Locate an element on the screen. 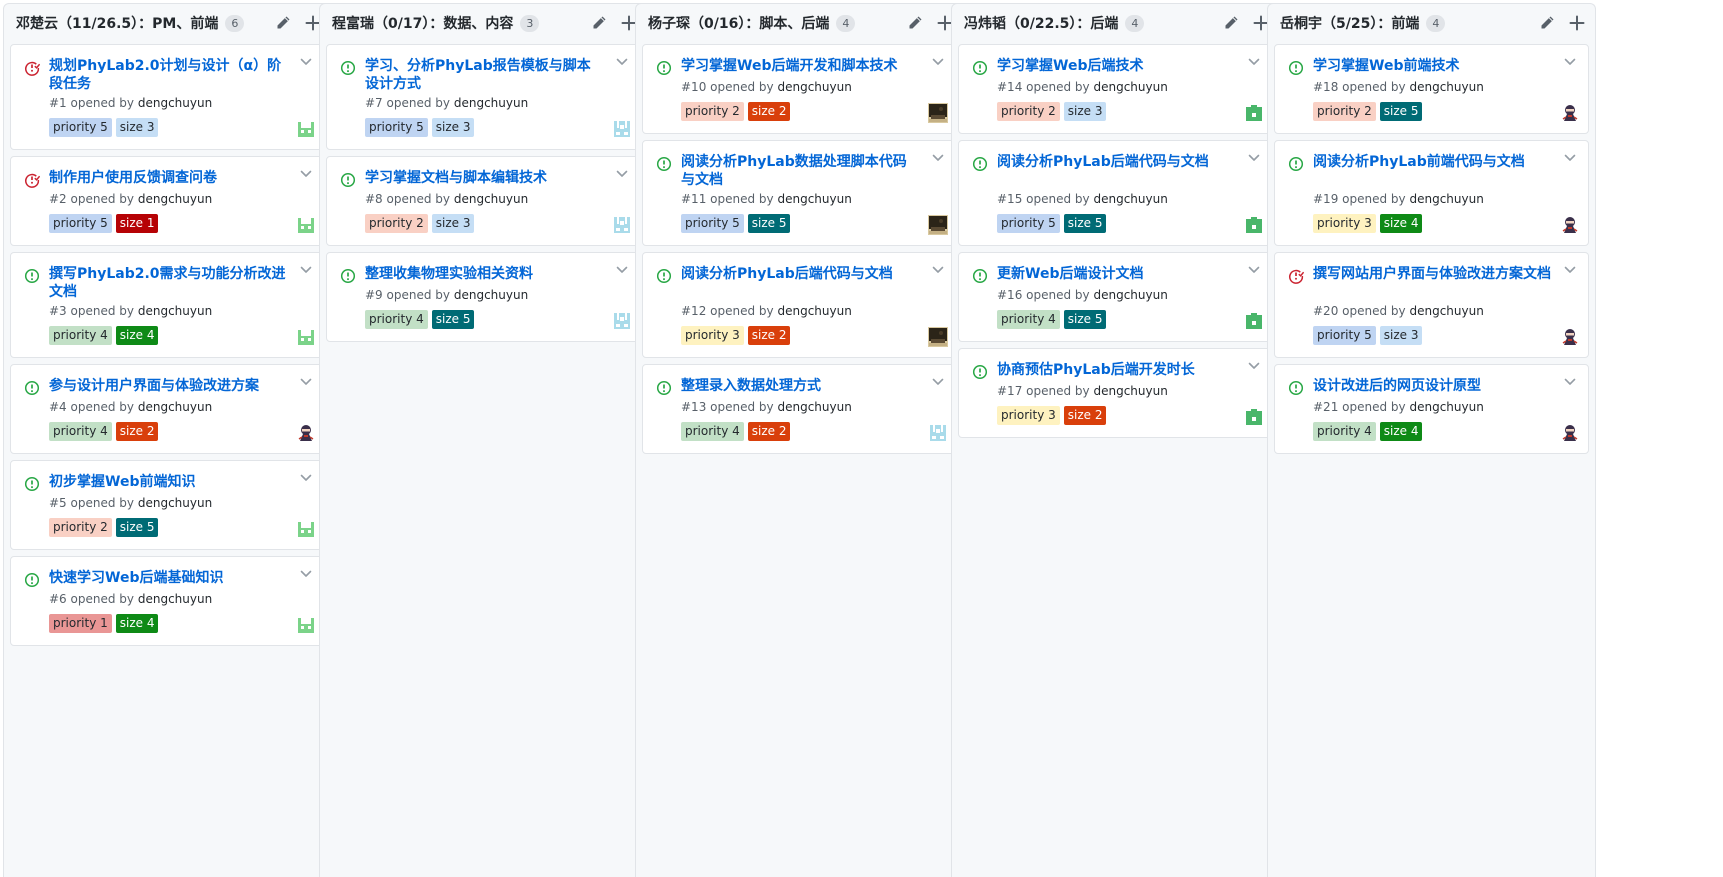 The height and width of the screenshot is (877, 1723). issue-title-link: 协商预估PhyLab后端开发时长 is located at coordinates (1116, 370).